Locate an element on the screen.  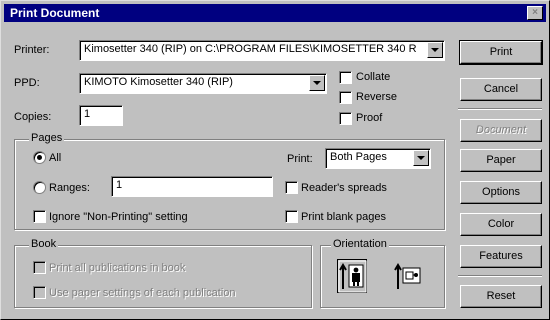
reverse-checkbox is located at coordinates (345, 97).